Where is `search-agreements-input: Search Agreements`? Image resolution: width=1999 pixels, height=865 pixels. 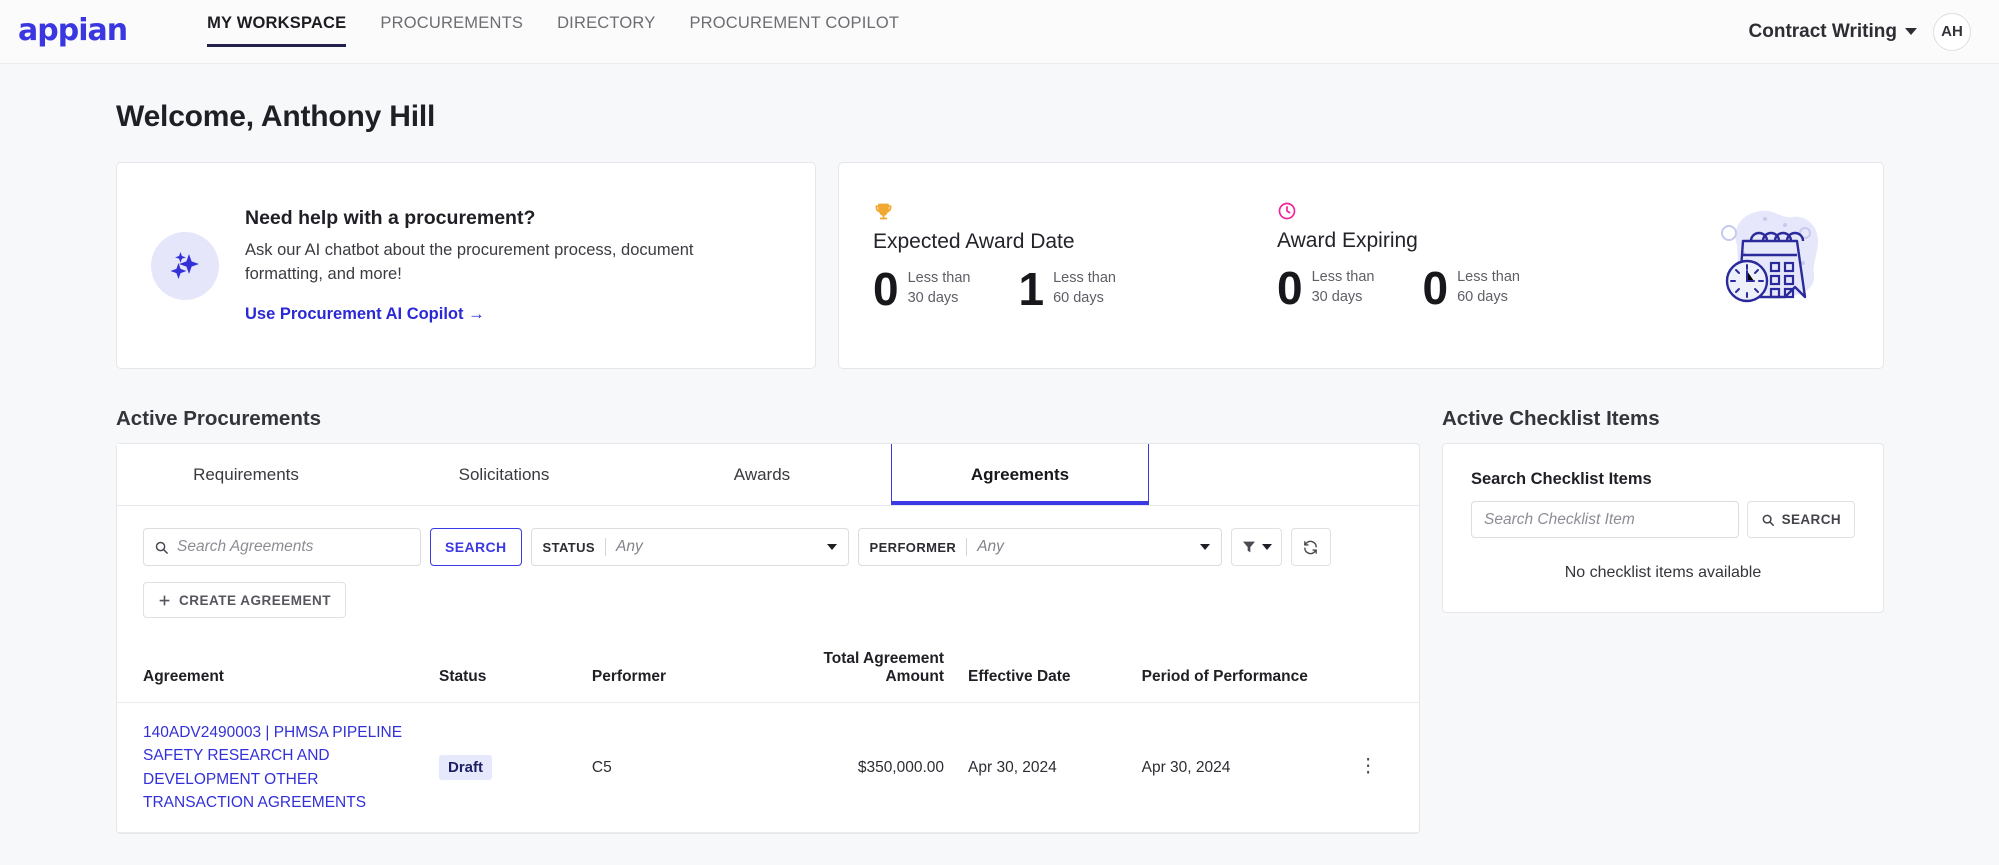
search-agreements-input: Search Agreements is located at coordinates (282, 547).